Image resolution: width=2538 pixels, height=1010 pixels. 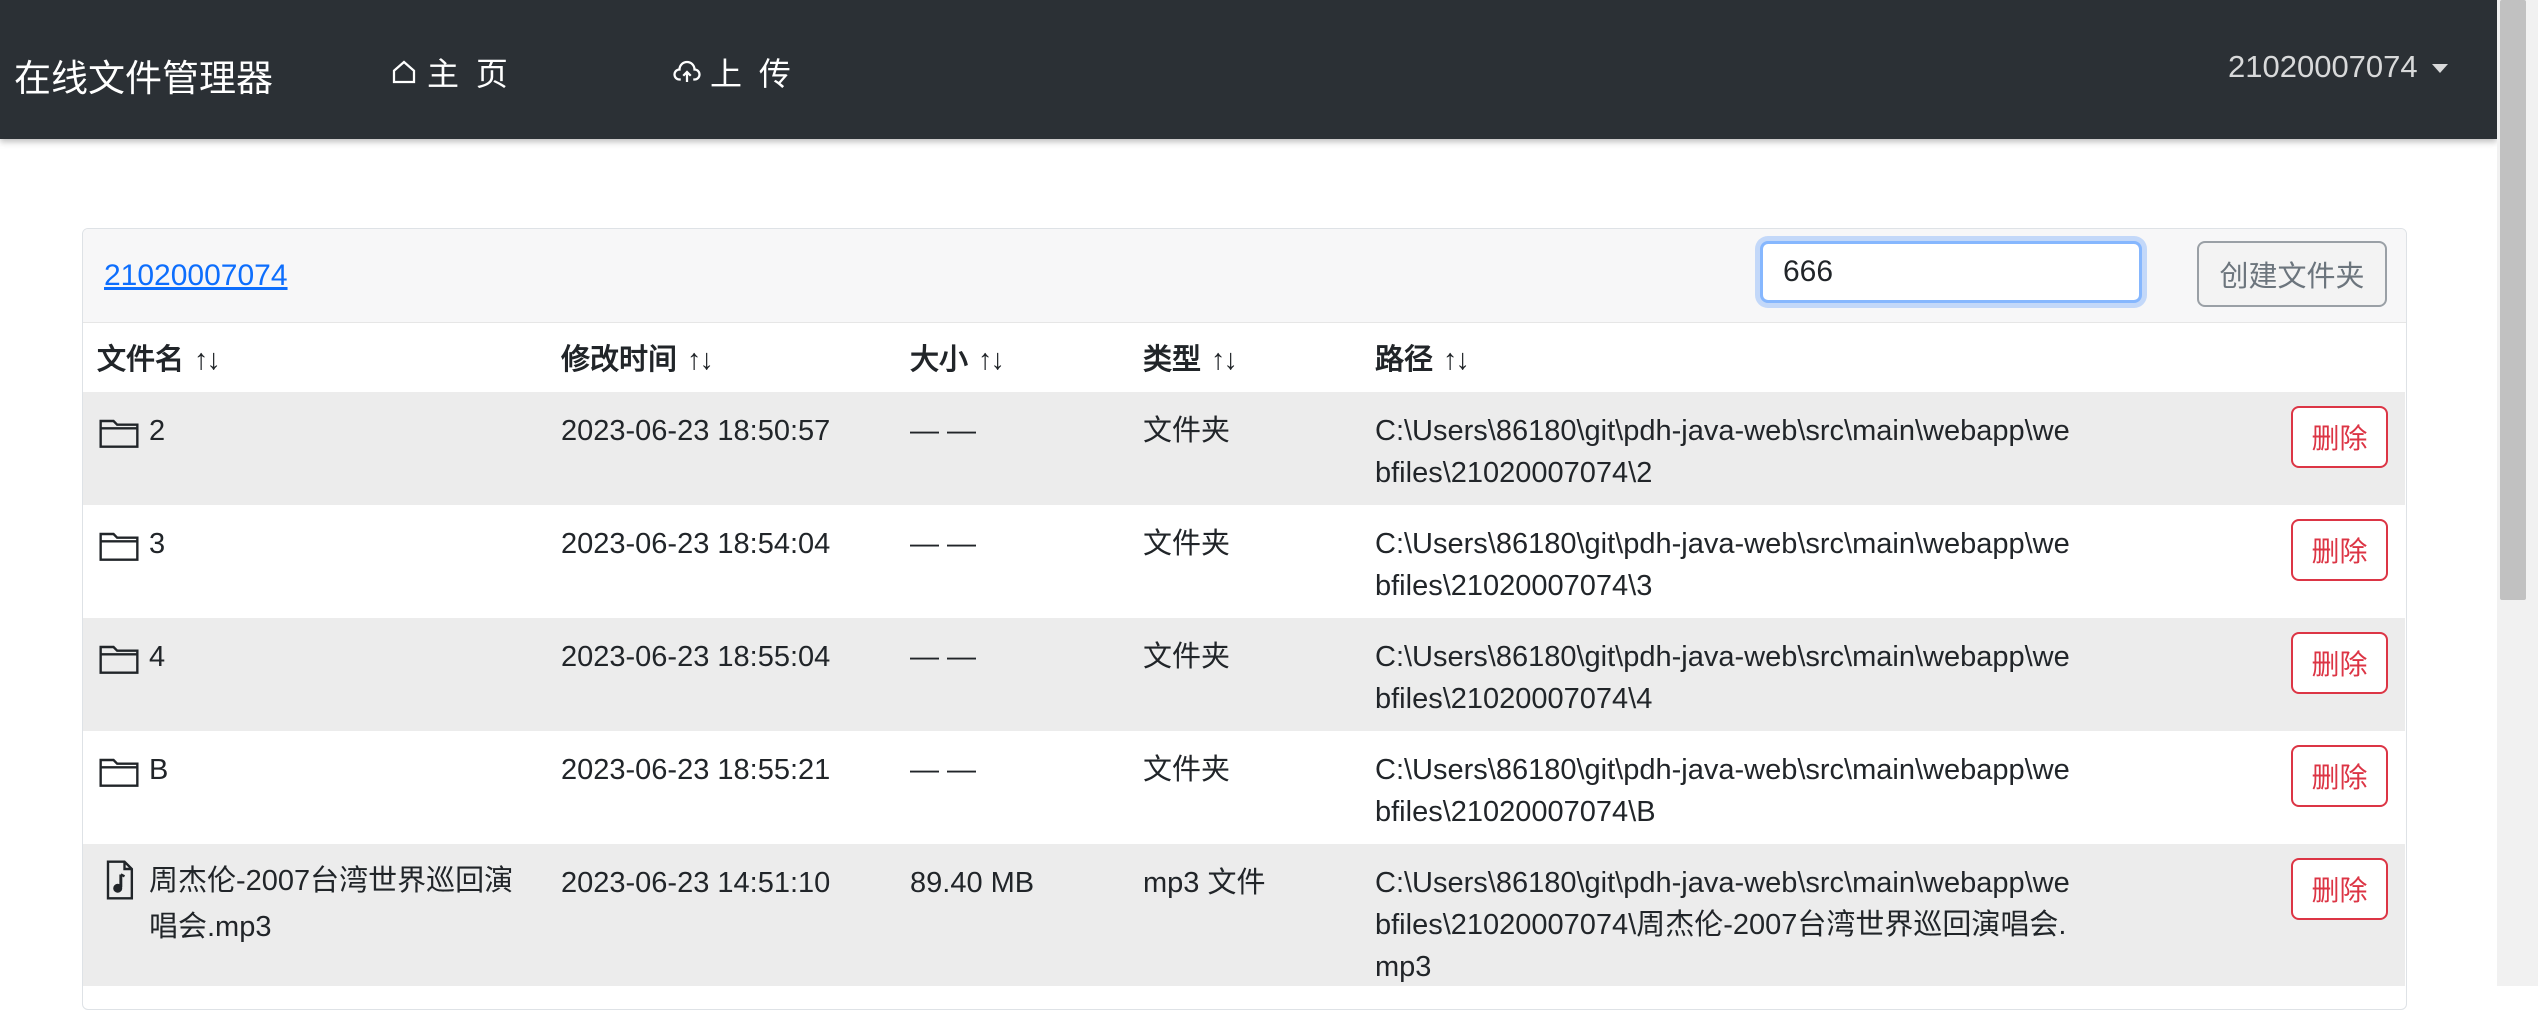 I want to click on file-name: B, so click(x=158, y=770).